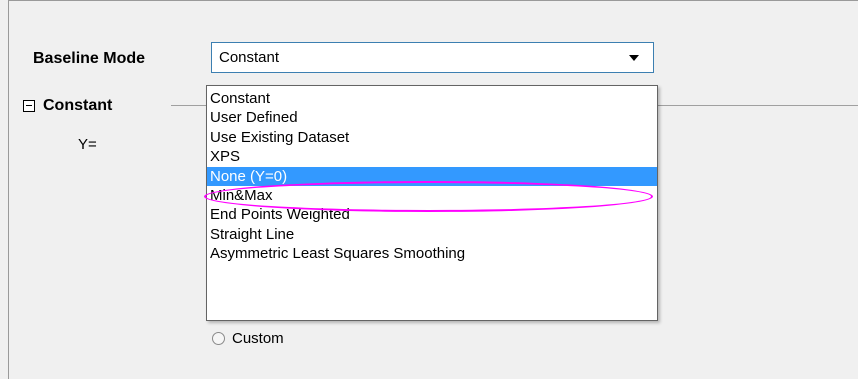  Describe the element at coordinates (89, 58) in the screenshot. I see `baseline-mode-label: Baseline Mode` at that location.